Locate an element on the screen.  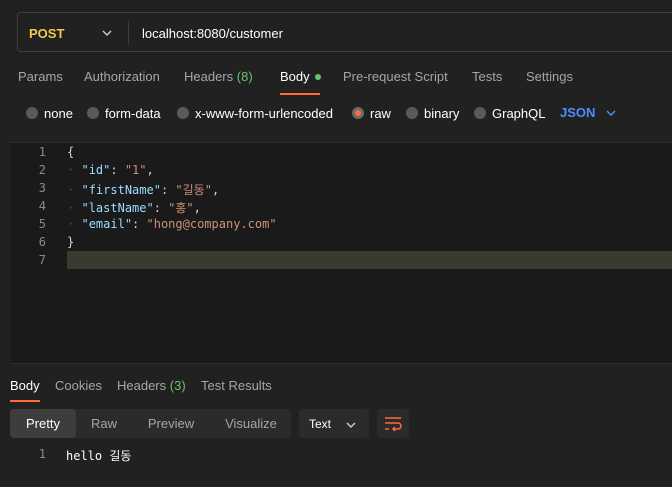
radio-none: none is located at coordinates (49, 113).